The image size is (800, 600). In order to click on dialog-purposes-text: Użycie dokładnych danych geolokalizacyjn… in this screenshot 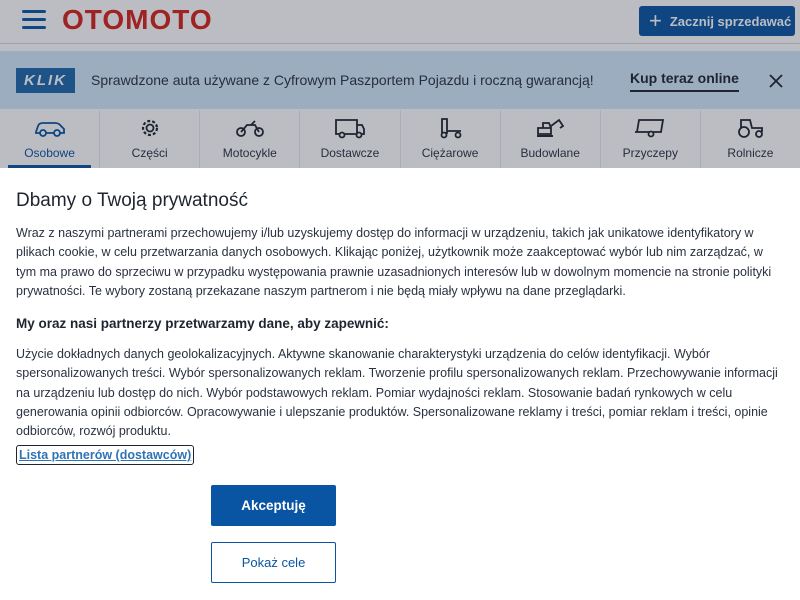, I will do `click(397, 393)`.